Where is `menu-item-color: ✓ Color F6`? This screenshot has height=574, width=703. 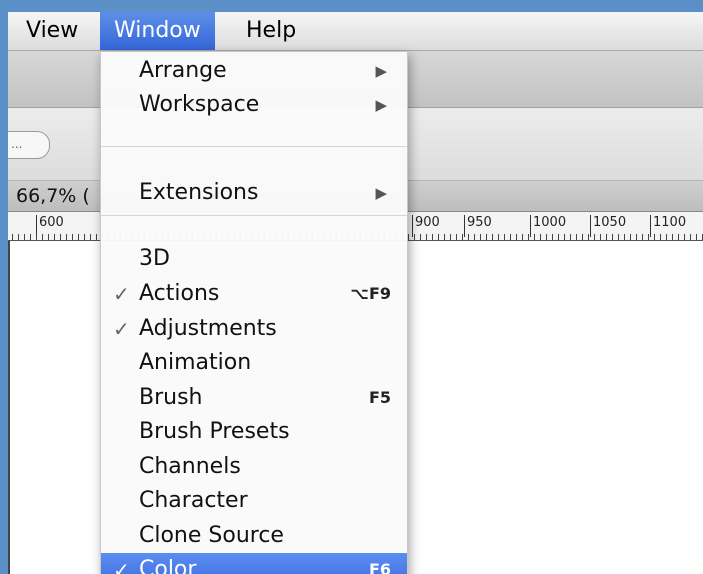 menu-item-color: ✓ Color F6 is located at coordinates (254, 563).